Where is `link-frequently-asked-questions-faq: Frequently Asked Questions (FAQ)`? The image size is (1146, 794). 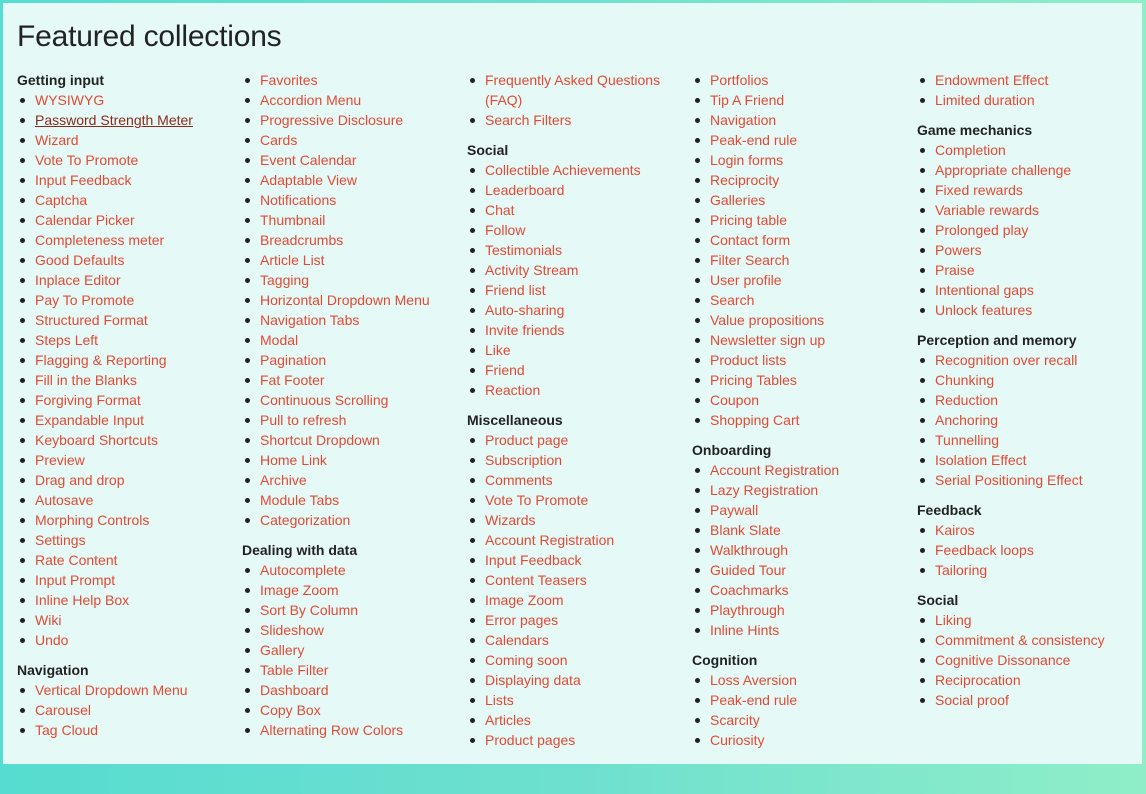
link-frequently-asked-questions-faq: Frequently Asked Questions (FAQ) is located at coordinates (572, 90).